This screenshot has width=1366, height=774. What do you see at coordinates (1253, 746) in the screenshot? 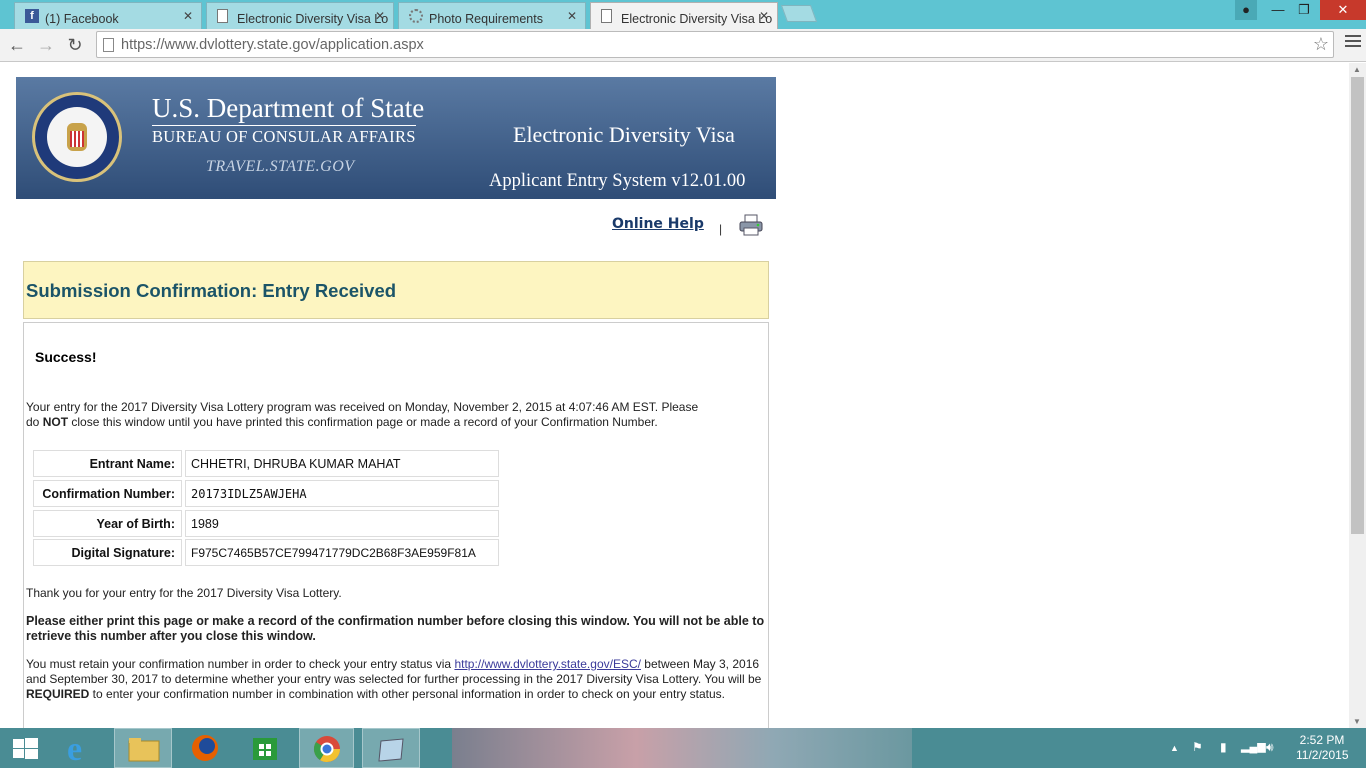
I see `network-signal-icon: ▂▄▆` at bounding box center [1253, 746].